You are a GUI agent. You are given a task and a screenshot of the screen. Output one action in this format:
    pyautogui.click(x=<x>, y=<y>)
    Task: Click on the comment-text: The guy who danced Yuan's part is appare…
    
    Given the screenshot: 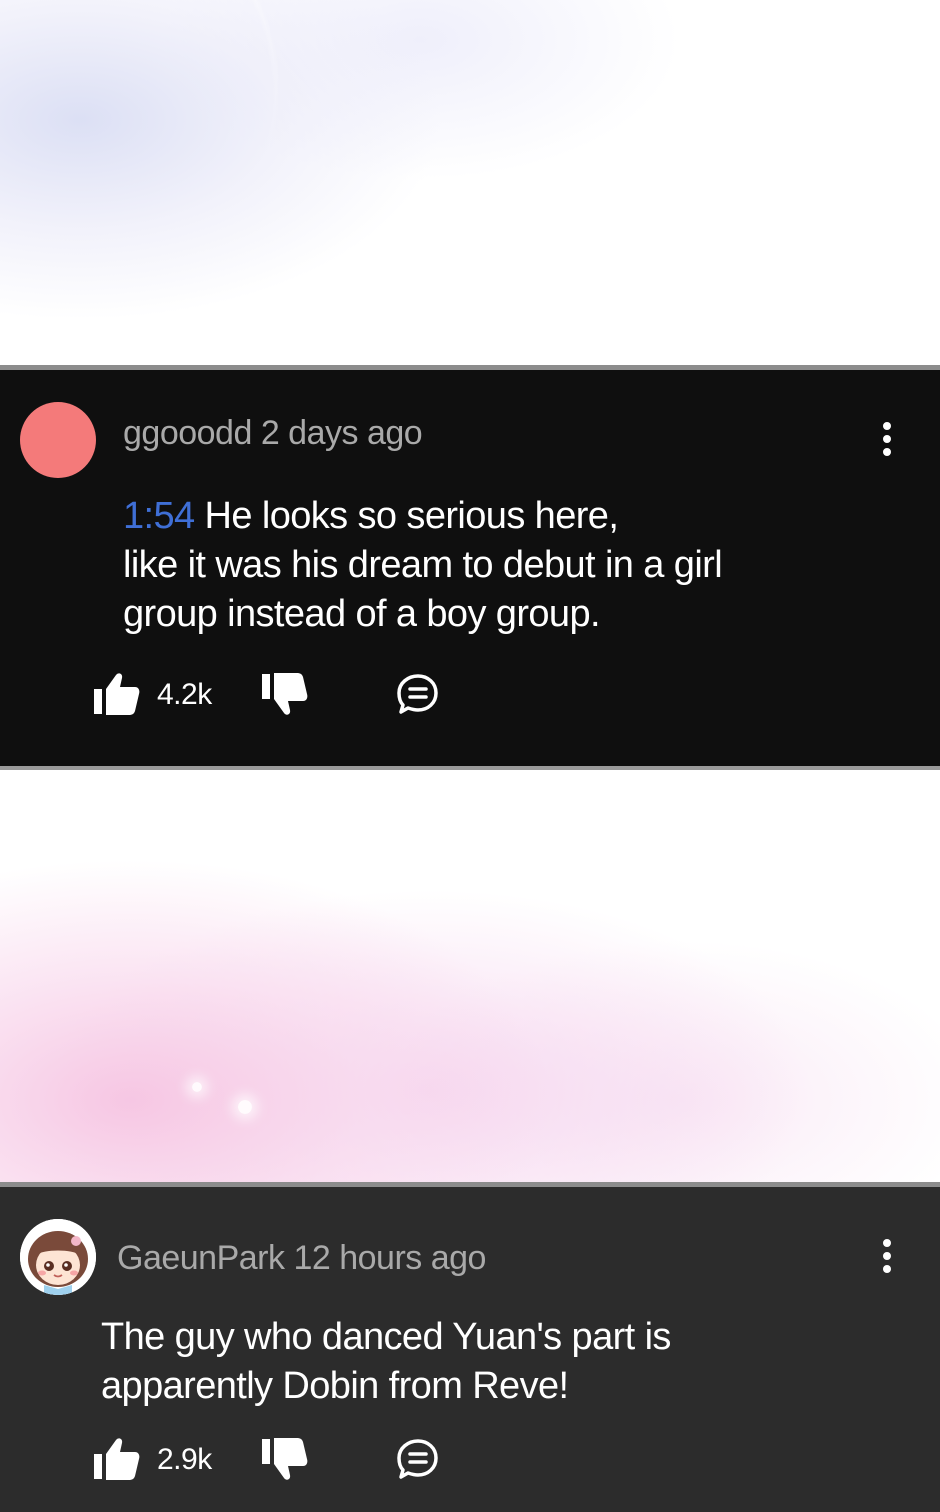 What is the action you would take?
    pyautogui.click(x=481, y=1362)
    